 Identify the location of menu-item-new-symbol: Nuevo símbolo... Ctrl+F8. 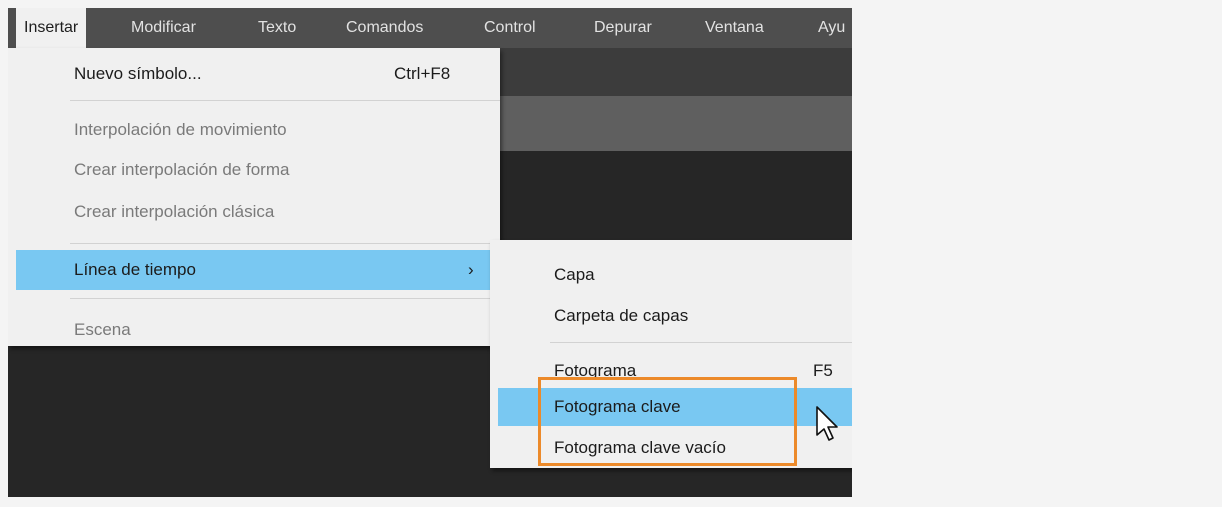
(254, 74).